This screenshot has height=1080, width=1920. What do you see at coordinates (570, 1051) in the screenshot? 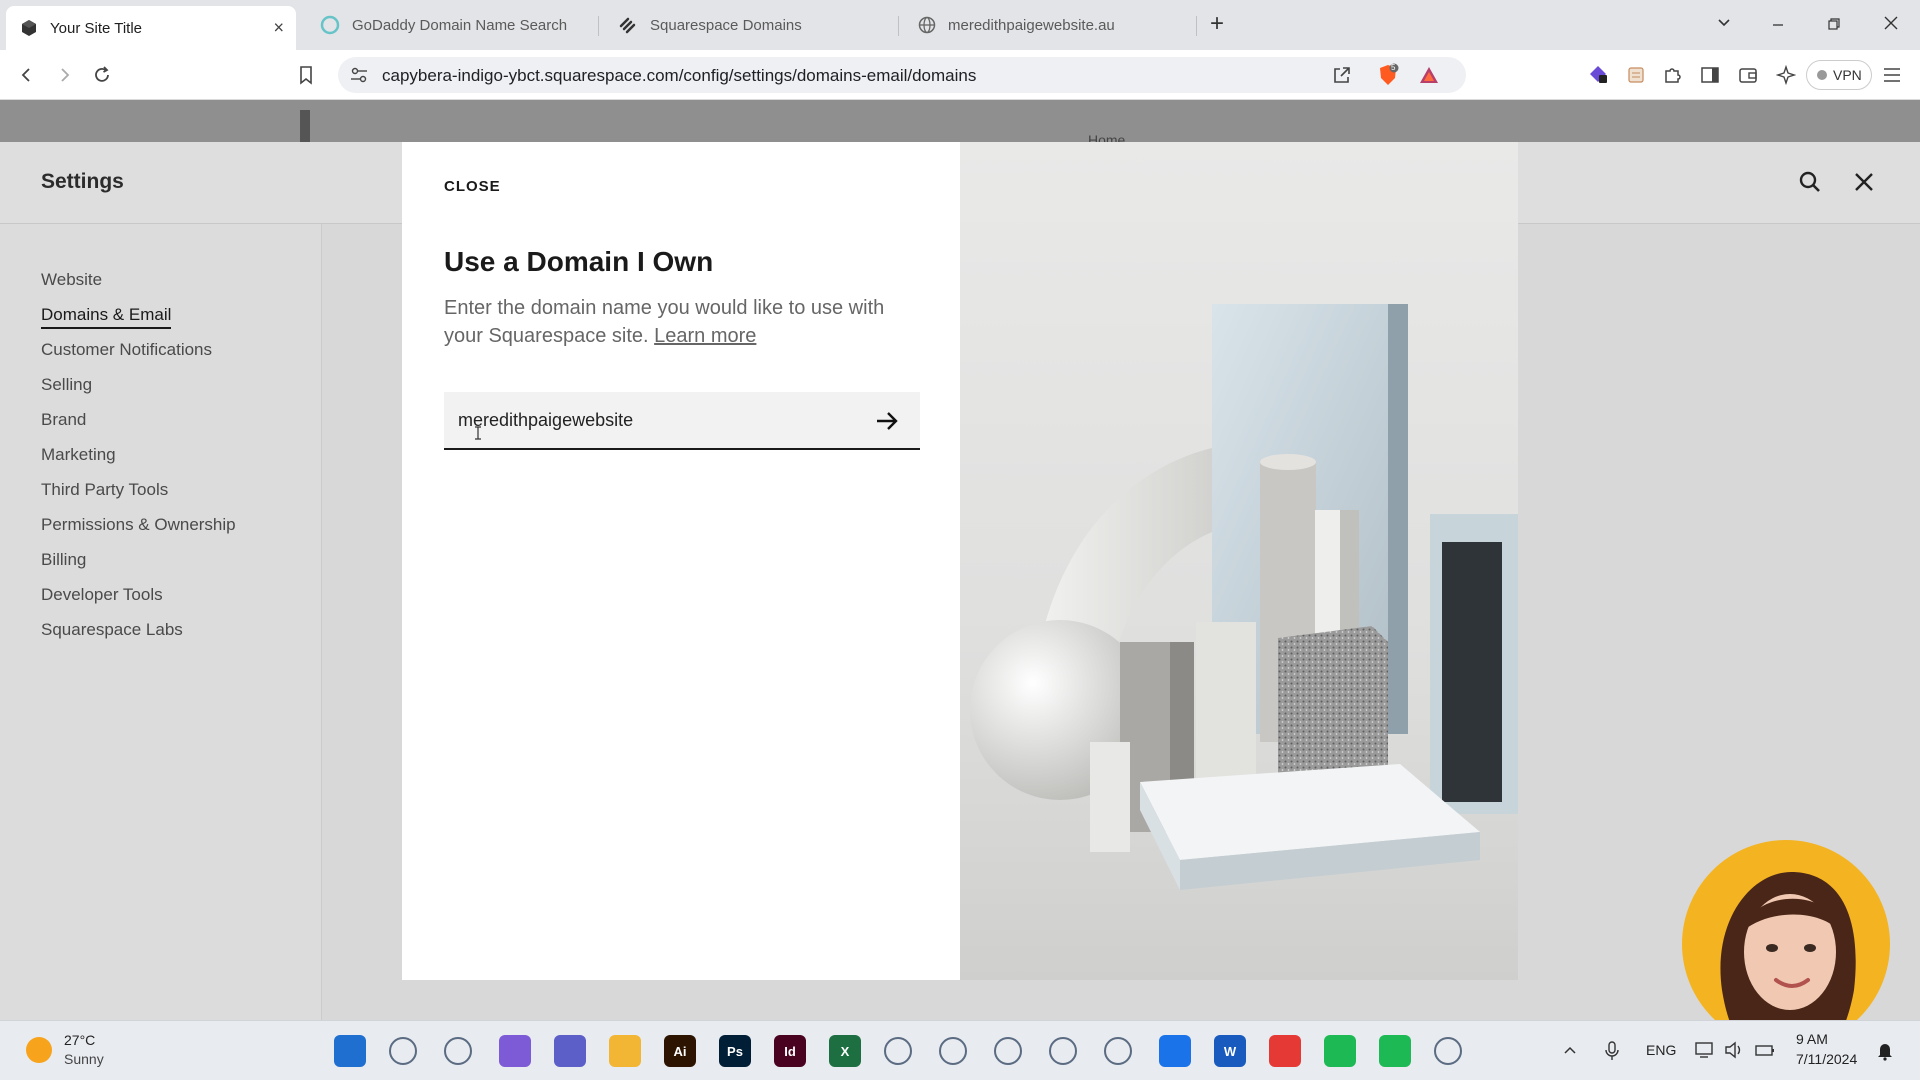
I see `teams-icon` at bounding box center [570, 1051].